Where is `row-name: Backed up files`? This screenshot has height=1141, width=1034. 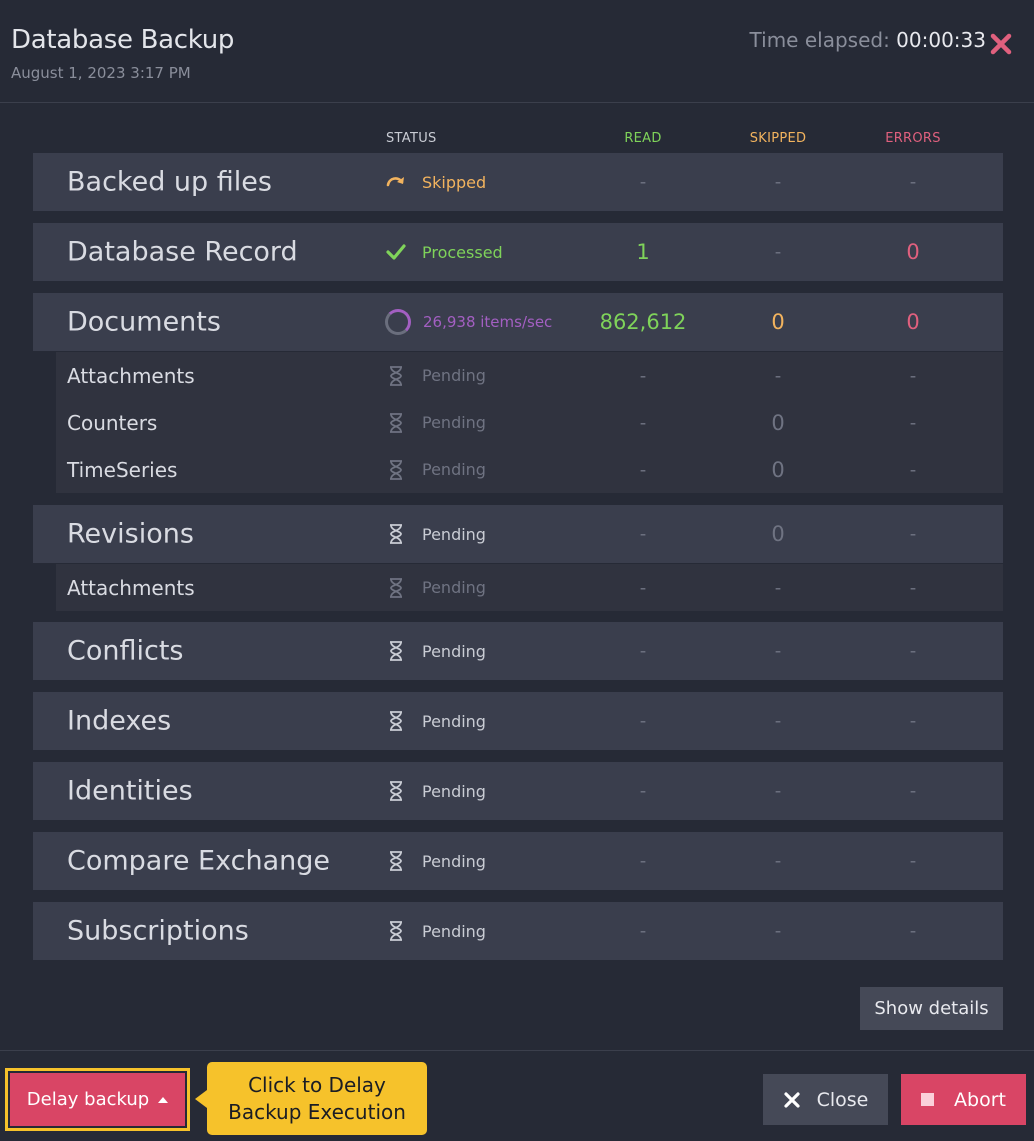
row-name: Backed up files is located at coordinates (169, 182).